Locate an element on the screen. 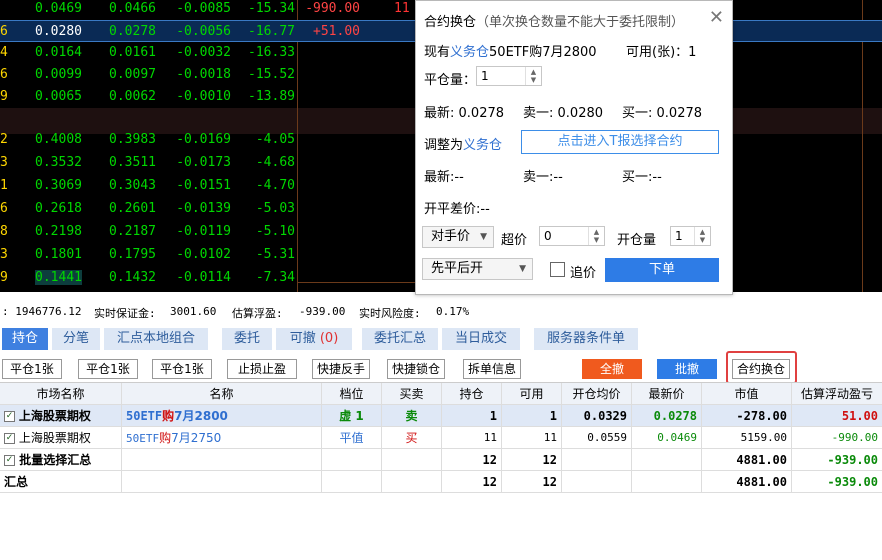  split-info-button: 拆单信息 is located at coordinates (492, 369).